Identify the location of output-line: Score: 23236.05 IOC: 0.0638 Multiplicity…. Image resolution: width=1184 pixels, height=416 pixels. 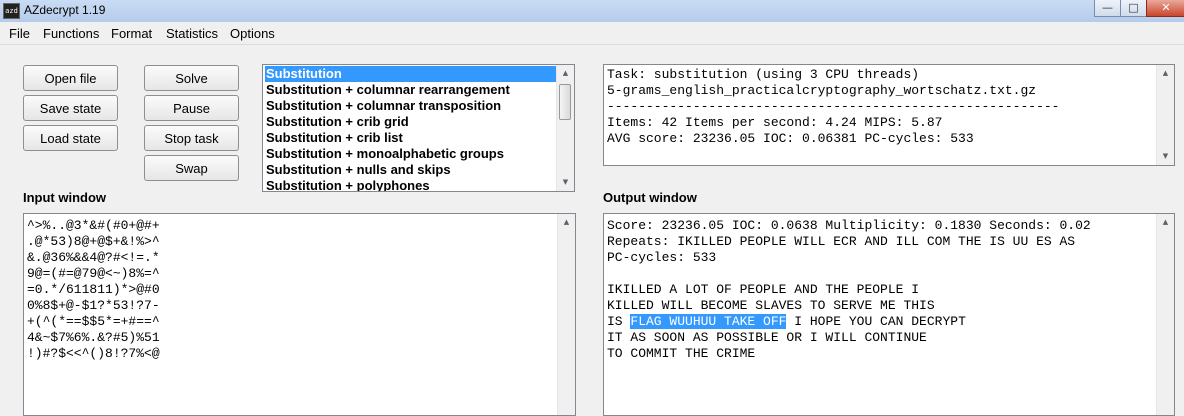
(849, 225).